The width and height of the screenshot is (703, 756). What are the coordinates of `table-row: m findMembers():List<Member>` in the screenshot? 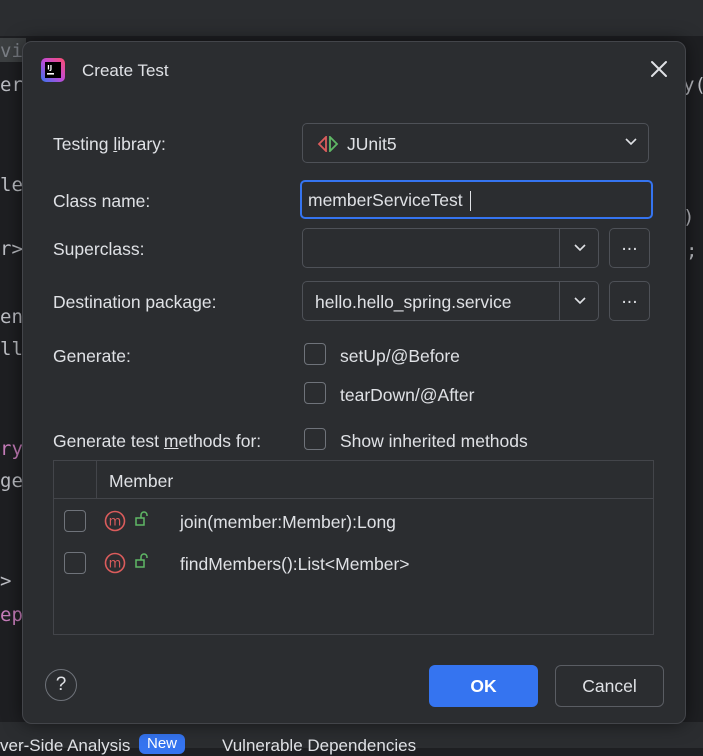 It's located at (353, 564).